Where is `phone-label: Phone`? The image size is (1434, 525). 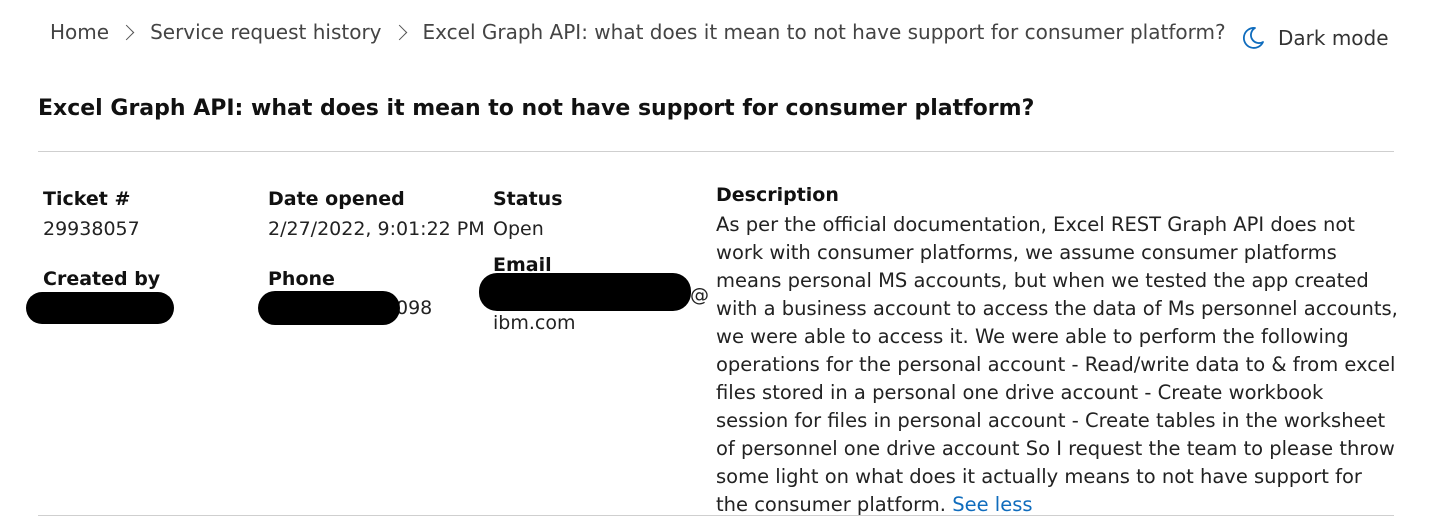 phone-label: Phone is located at coordinates (301, 279).